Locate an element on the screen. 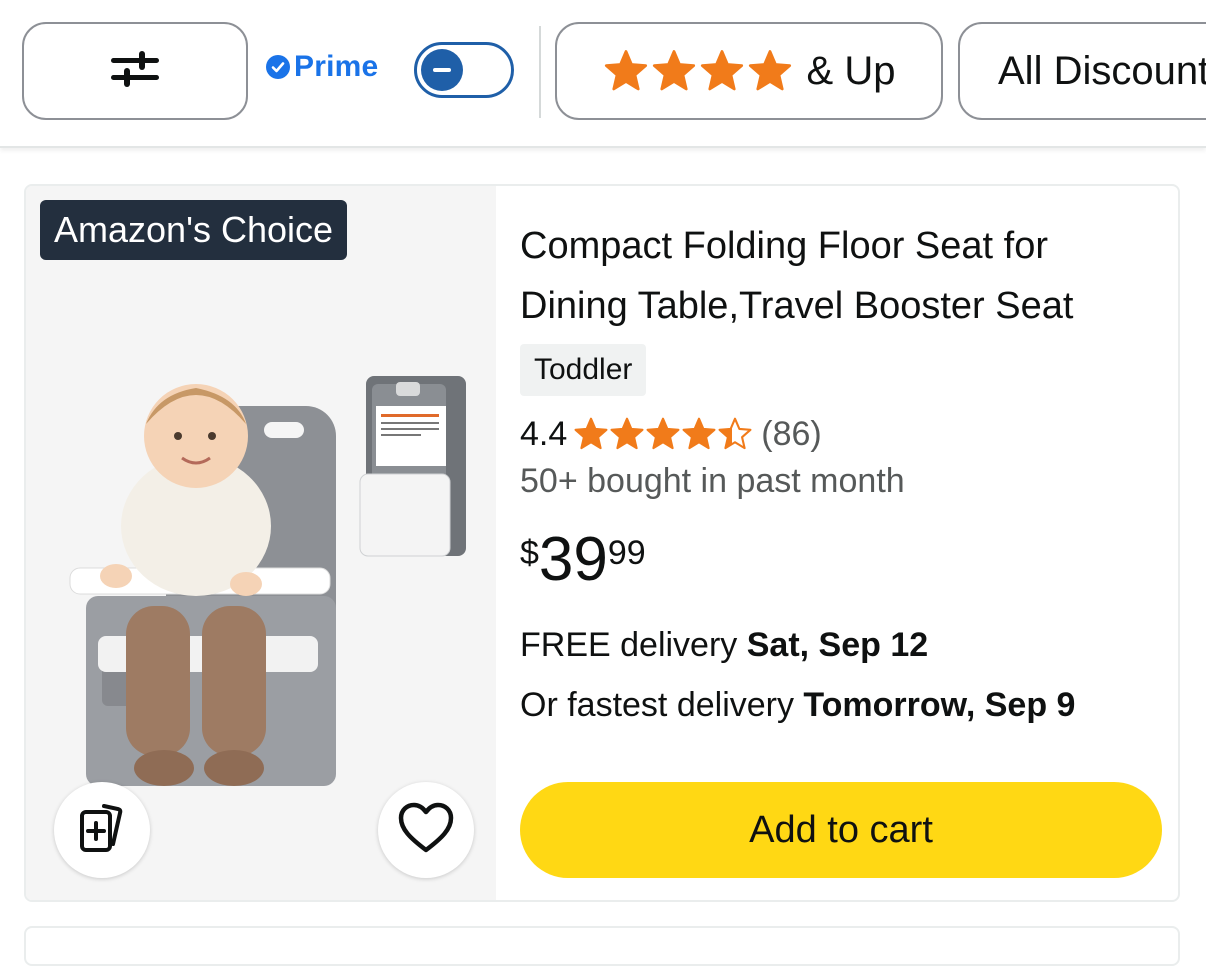 The height and width of the screenshot is (966, 1206). review-count: (86) is located at coordinates (791, 434).